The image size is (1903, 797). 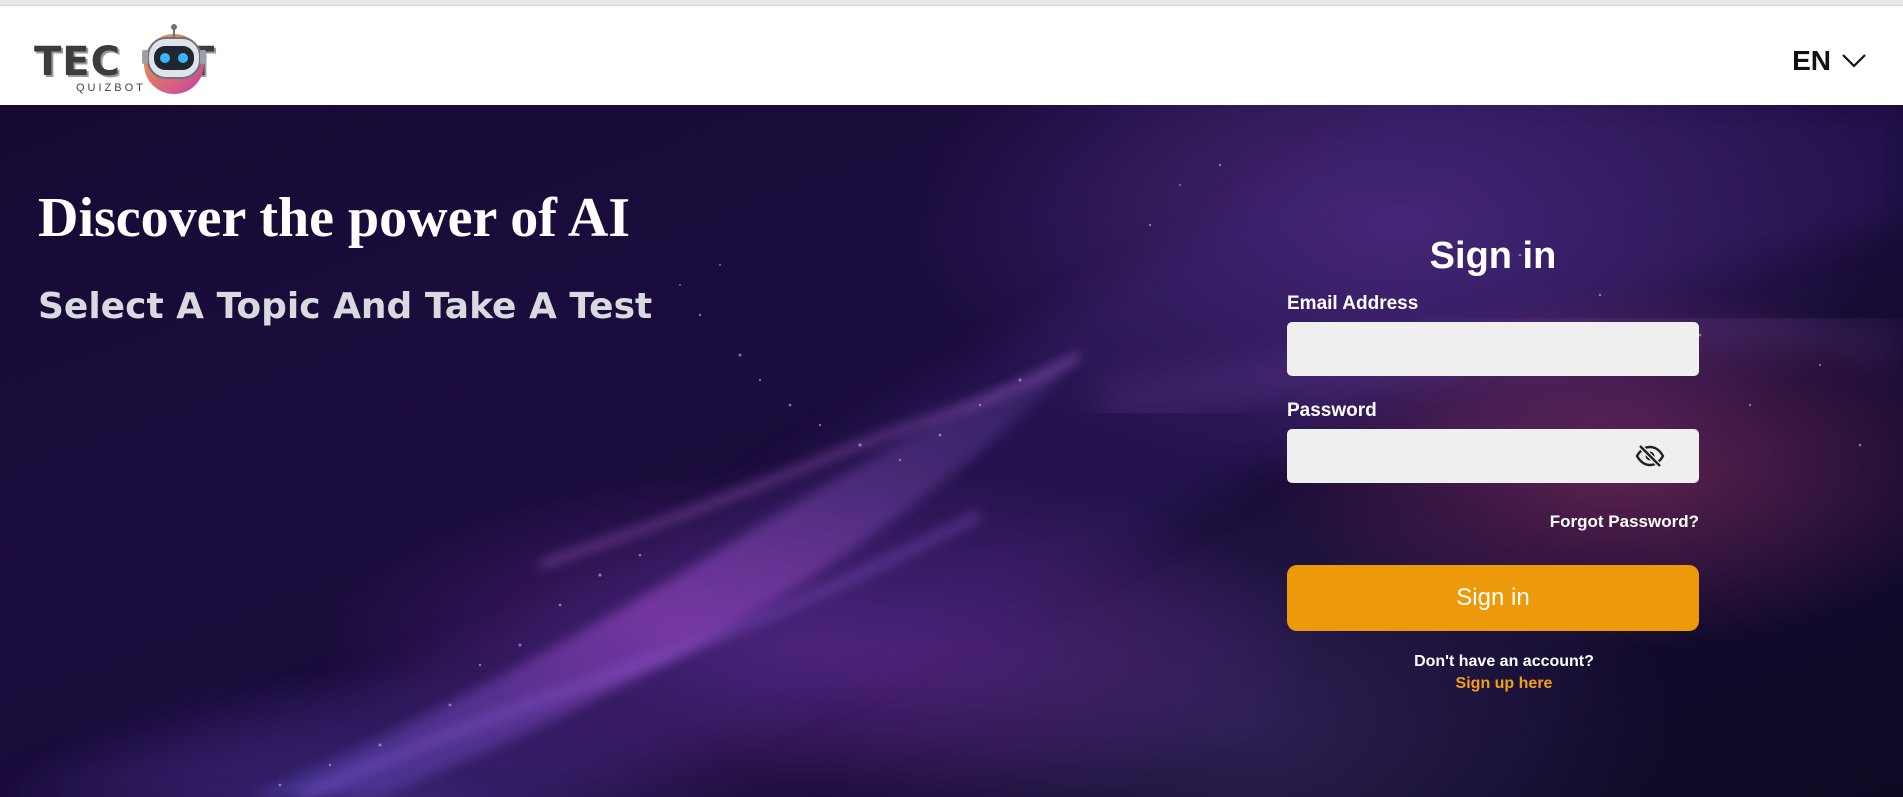 I want to click on no-account-text: Don't have an account?, so click(x=1504, y=661).